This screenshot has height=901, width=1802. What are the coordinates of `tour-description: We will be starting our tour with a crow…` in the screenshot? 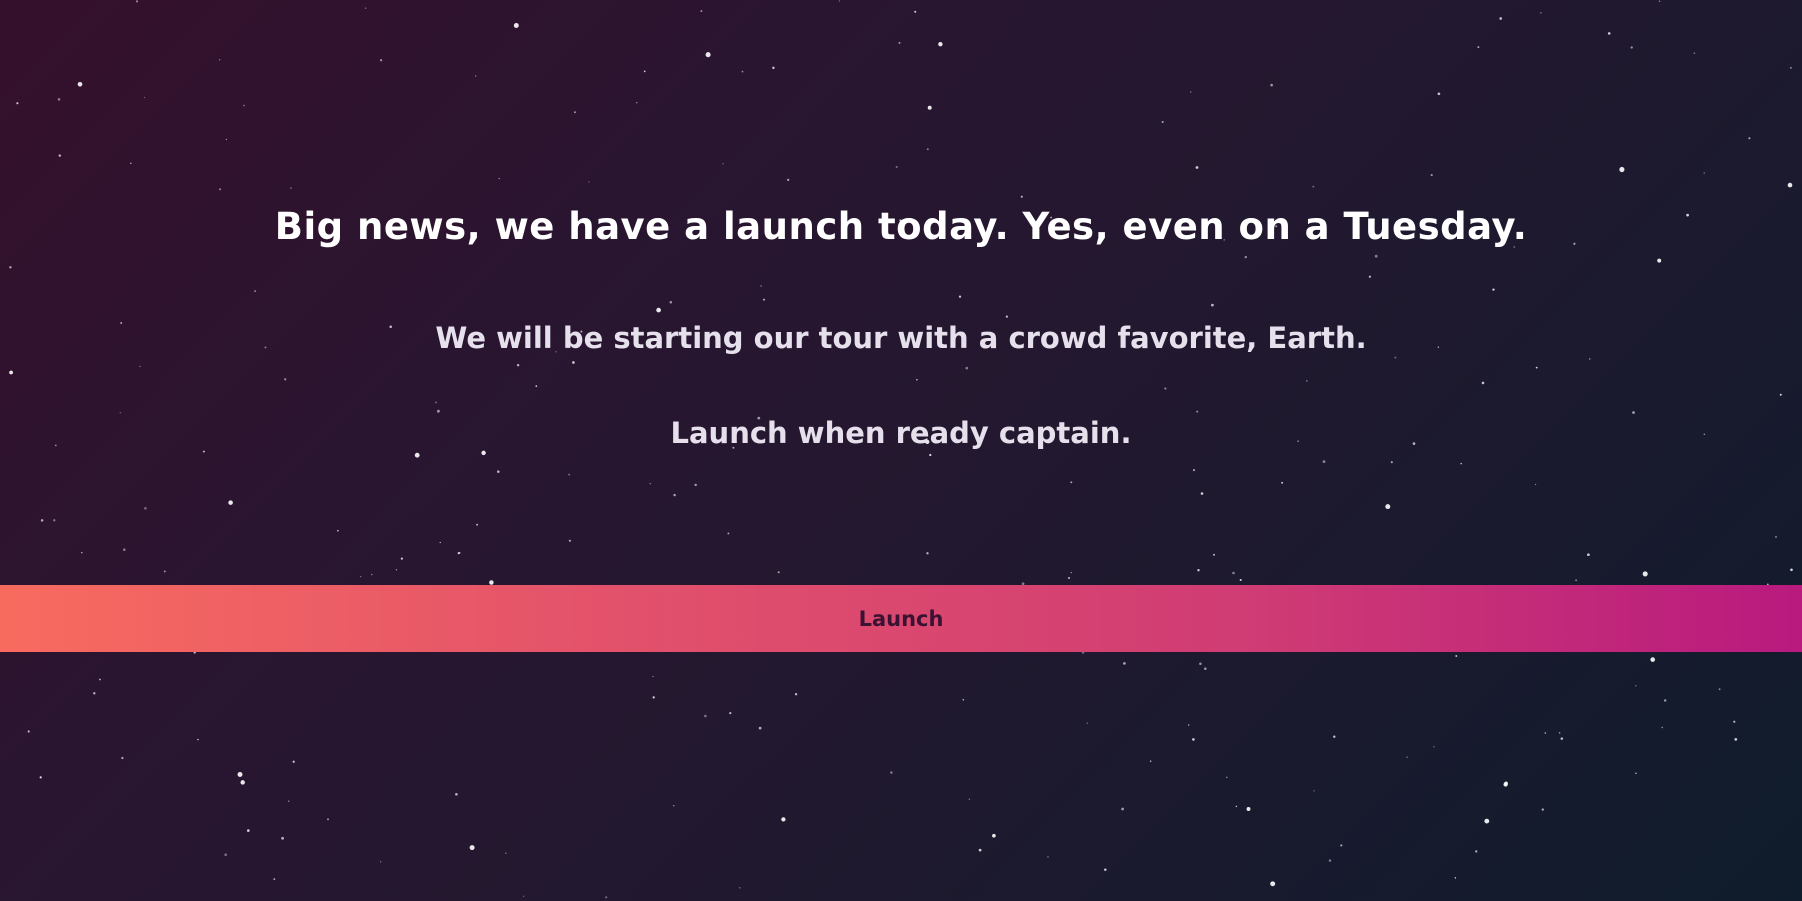 It's located at (901, 338).